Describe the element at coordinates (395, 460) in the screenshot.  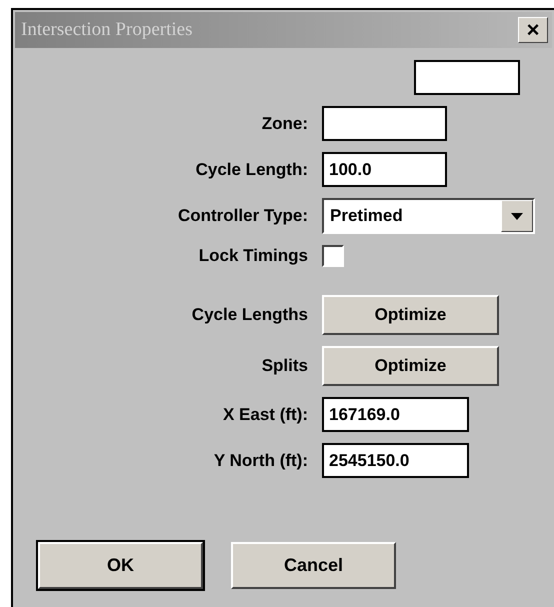
I see `input-field: 2545150.0` at that location.